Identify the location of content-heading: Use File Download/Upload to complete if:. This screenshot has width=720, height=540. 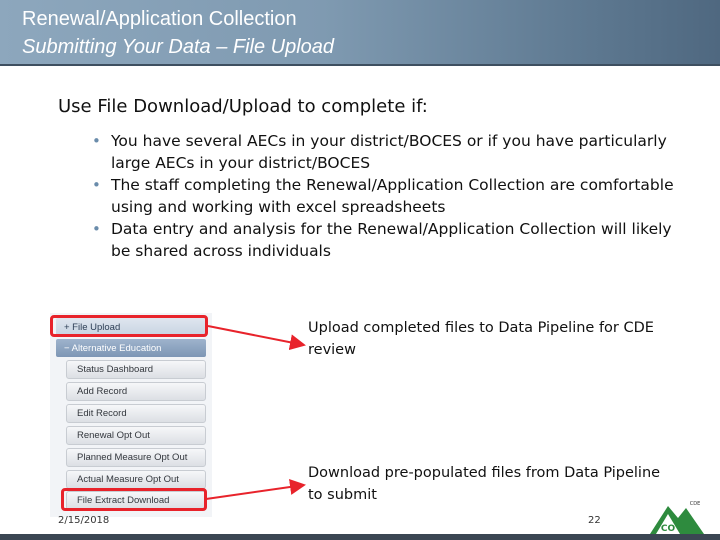
(243, 106).